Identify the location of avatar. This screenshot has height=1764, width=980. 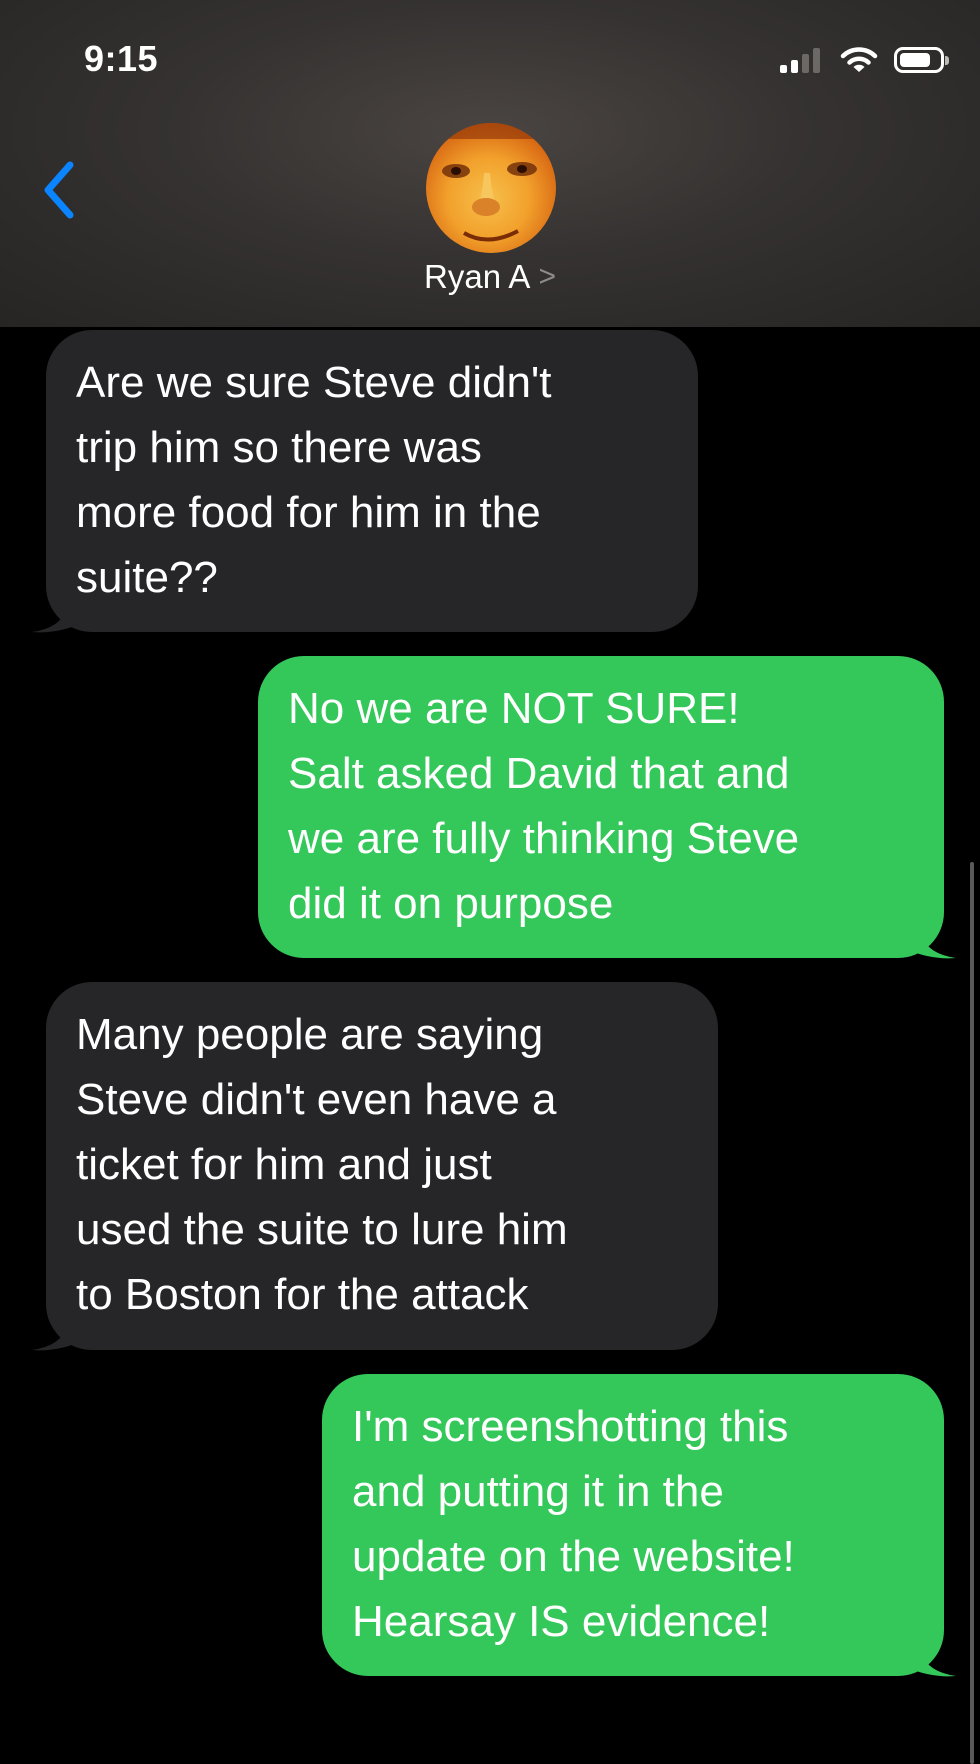
(491, 188).